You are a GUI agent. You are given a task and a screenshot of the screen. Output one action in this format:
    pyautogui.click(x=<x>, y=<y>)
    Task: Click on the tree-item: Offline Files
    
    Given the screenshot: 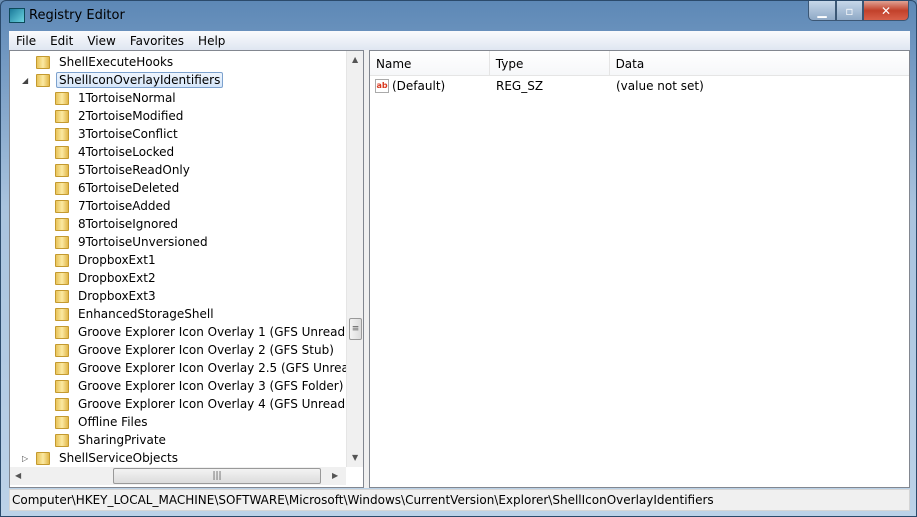 What is the action you would take?
    pyautogui.click(x=96, y=422)
    